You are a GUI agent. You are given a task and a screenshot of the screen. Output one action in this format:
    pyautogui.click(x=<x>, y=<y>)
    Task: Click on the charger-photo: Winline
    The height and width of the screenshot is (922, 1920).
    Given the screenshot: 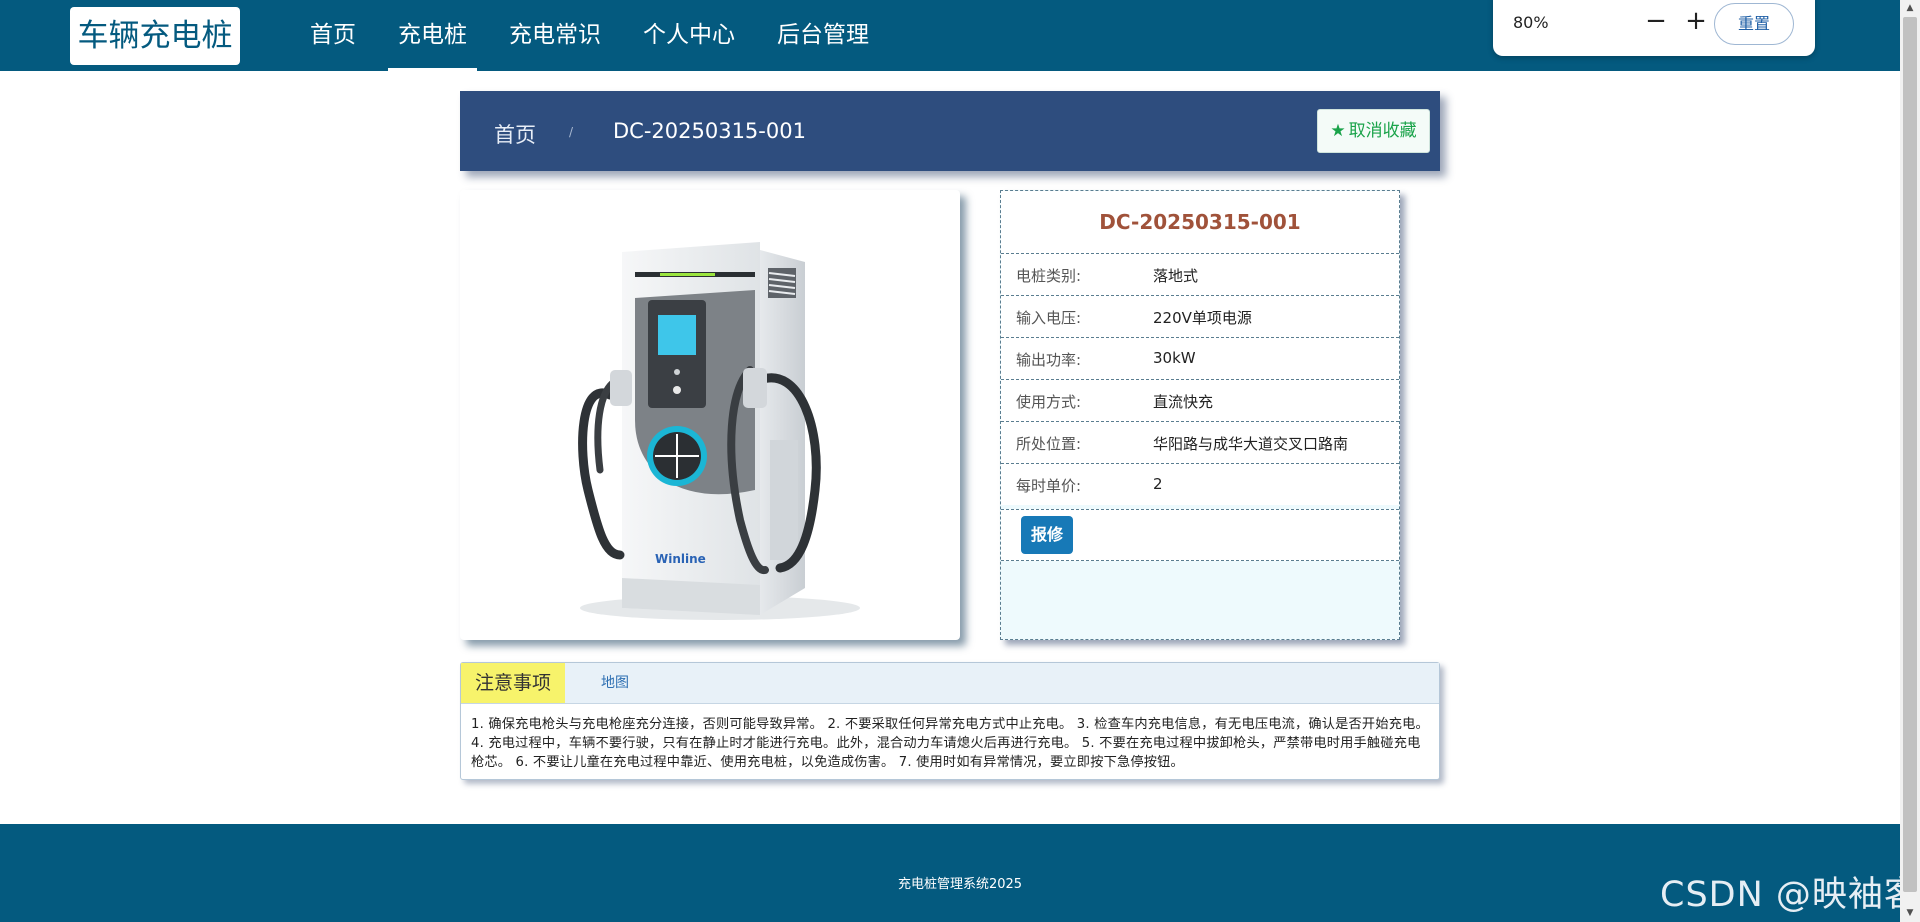 What is the action you would take?
    pyautogui.click(x=710, y=415)
    